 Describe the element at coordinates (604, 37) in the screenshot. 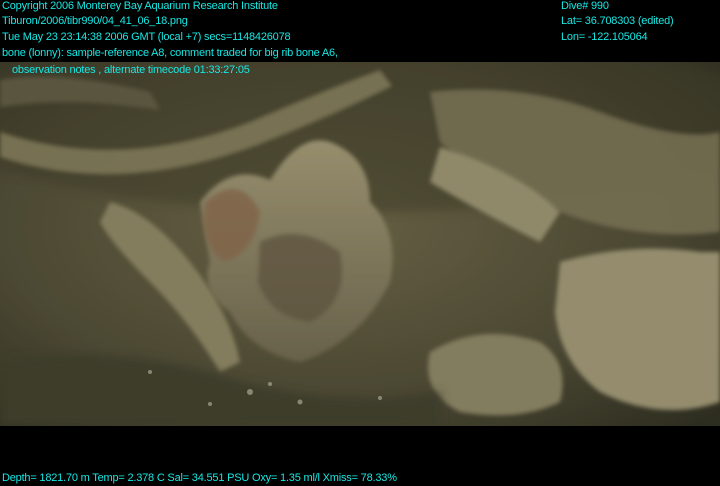

I see `longitude-text: Lon= -122.105064` at that location.